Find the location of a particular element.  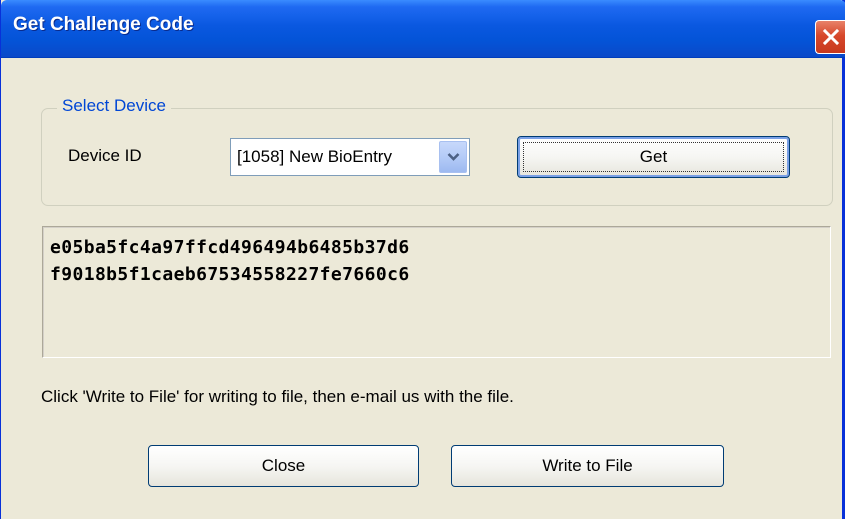

select-device-legend: Select Device is located at coordinates (114, 106).